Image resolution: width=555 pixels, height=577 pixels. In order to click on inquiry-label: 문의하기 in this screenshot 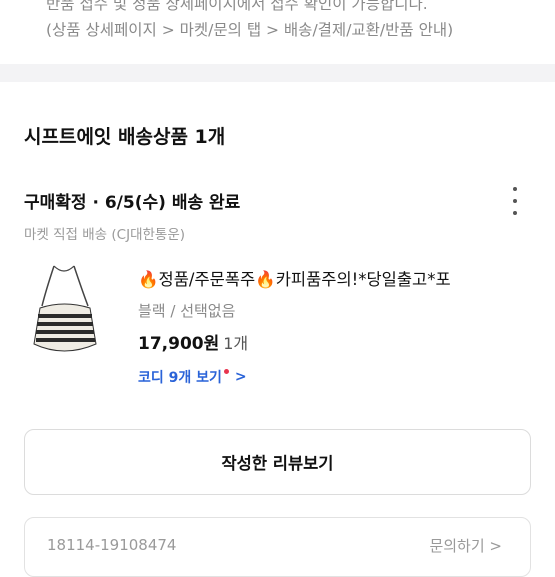, I will do `click(457, 546)`.